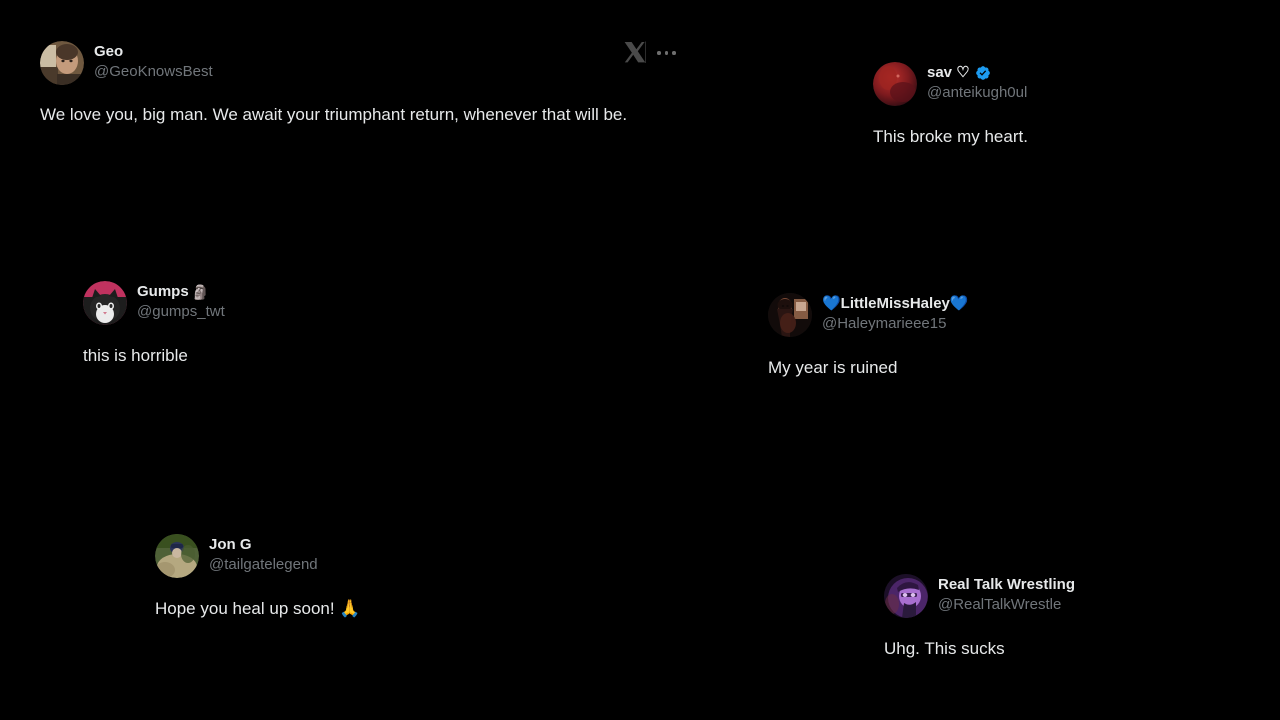 The image size is (1280, 720). Describe the element at coordinates (1082, 596) in the screenshot. I see `tweet-header: Real Talk Wrestling @RealTalkWrestle` at that location.